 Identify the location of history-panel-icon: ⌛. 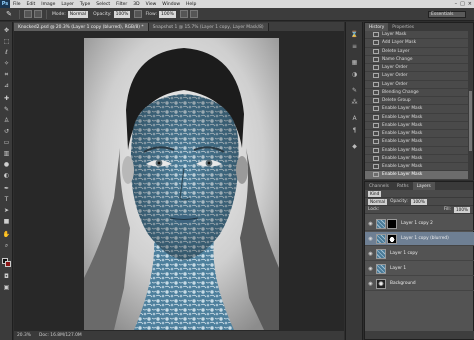
(354, 34).